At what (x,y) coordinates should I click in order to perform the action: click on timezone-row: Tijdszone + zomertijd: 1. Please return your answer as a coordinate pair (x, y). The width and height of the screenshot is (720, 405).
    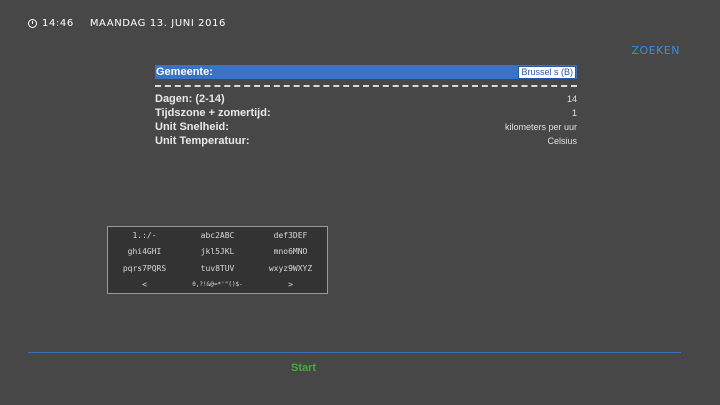
    Looking at the image, I should click on (366, 113).